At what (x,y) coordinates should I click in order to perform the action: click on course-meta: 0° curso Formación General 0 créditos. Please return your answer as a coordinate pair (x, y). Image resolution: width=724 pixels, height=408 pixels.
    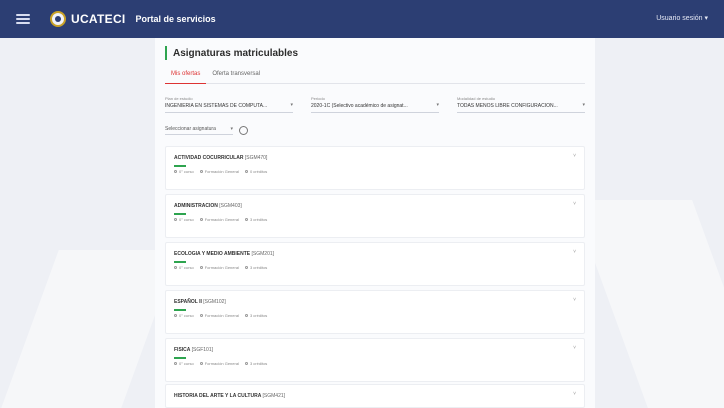
    Looking at the image, I should click on (220, 171).